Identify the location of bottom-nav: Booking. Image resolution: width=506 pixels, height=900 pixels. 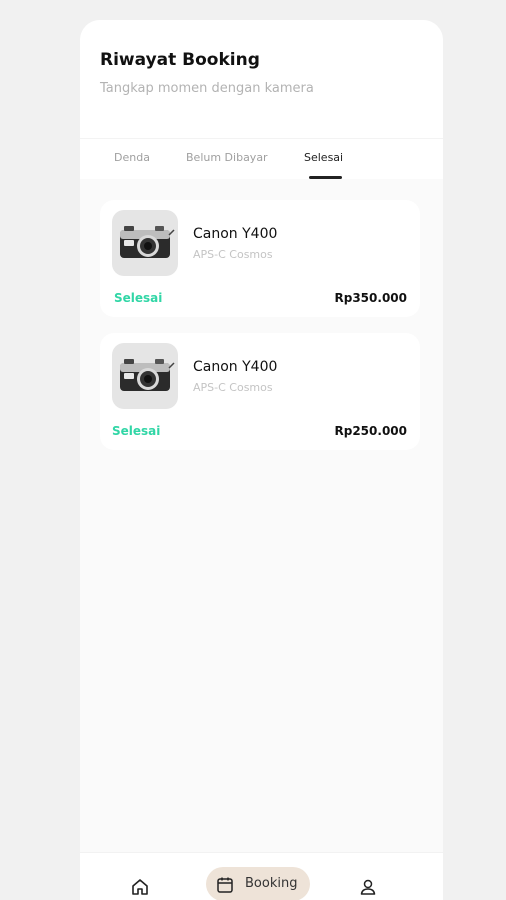
(261, 876).